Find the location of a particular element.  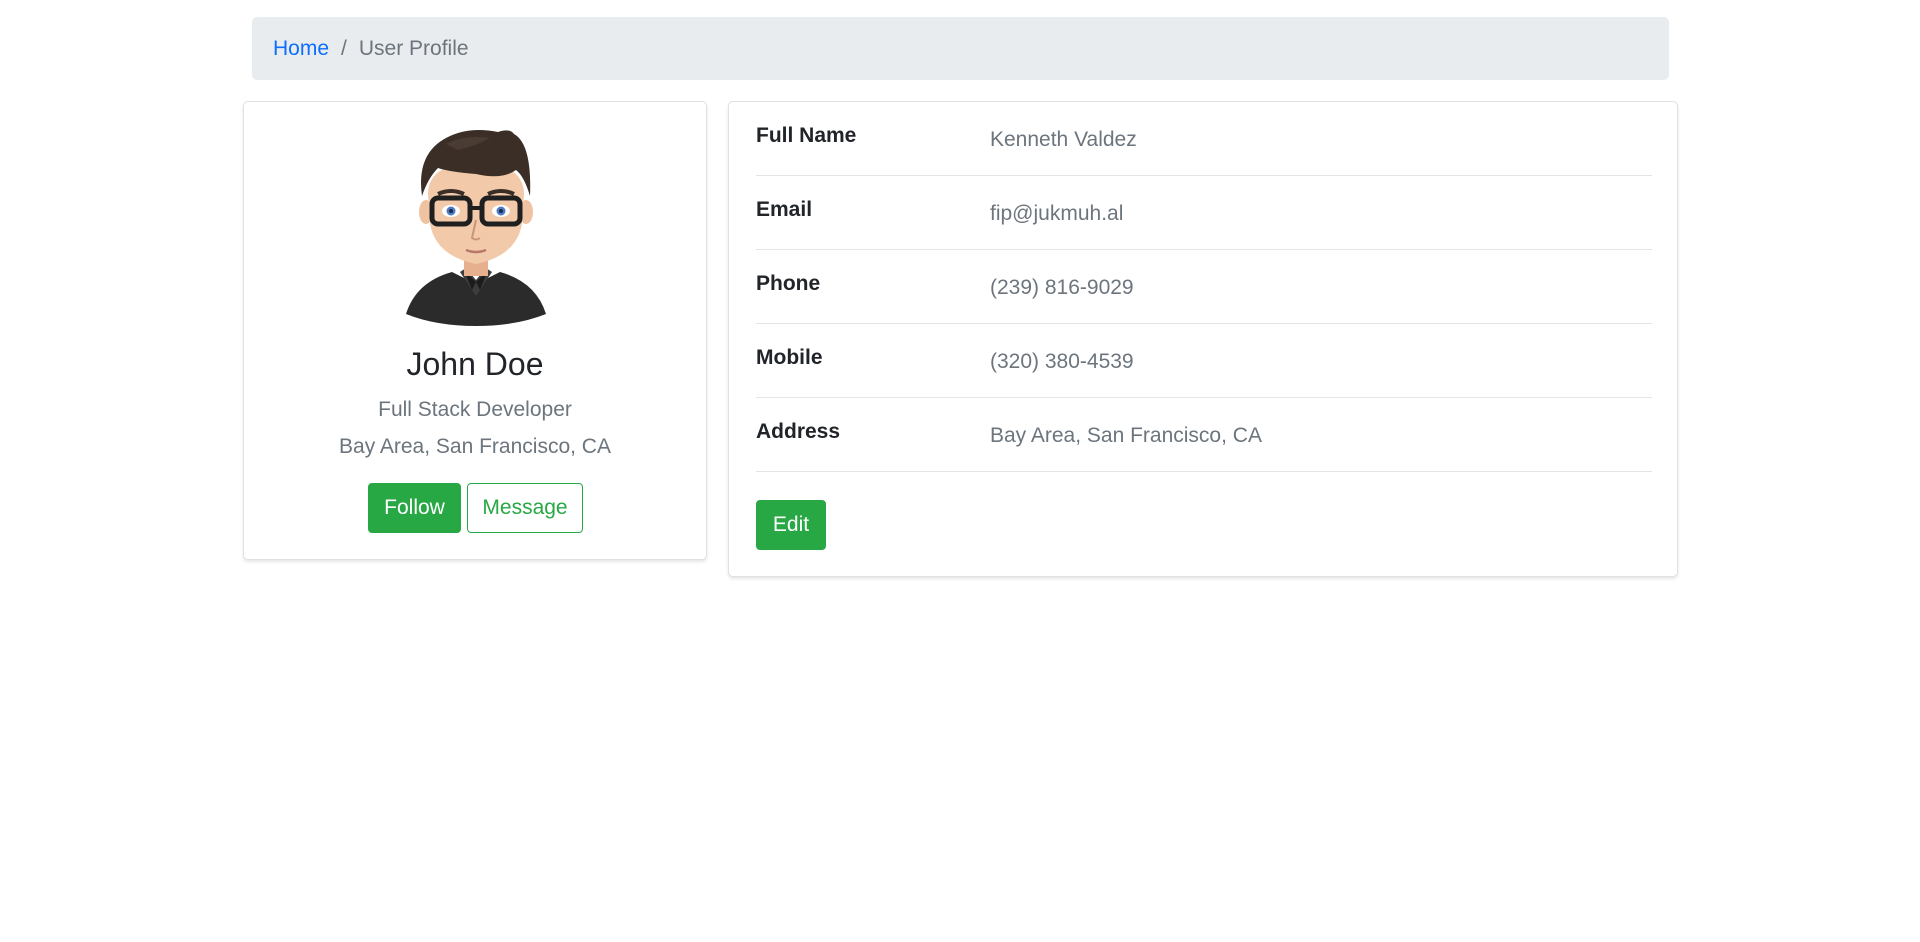

breadcrumb: Home / User Profile is located at coordinates (960, 48).